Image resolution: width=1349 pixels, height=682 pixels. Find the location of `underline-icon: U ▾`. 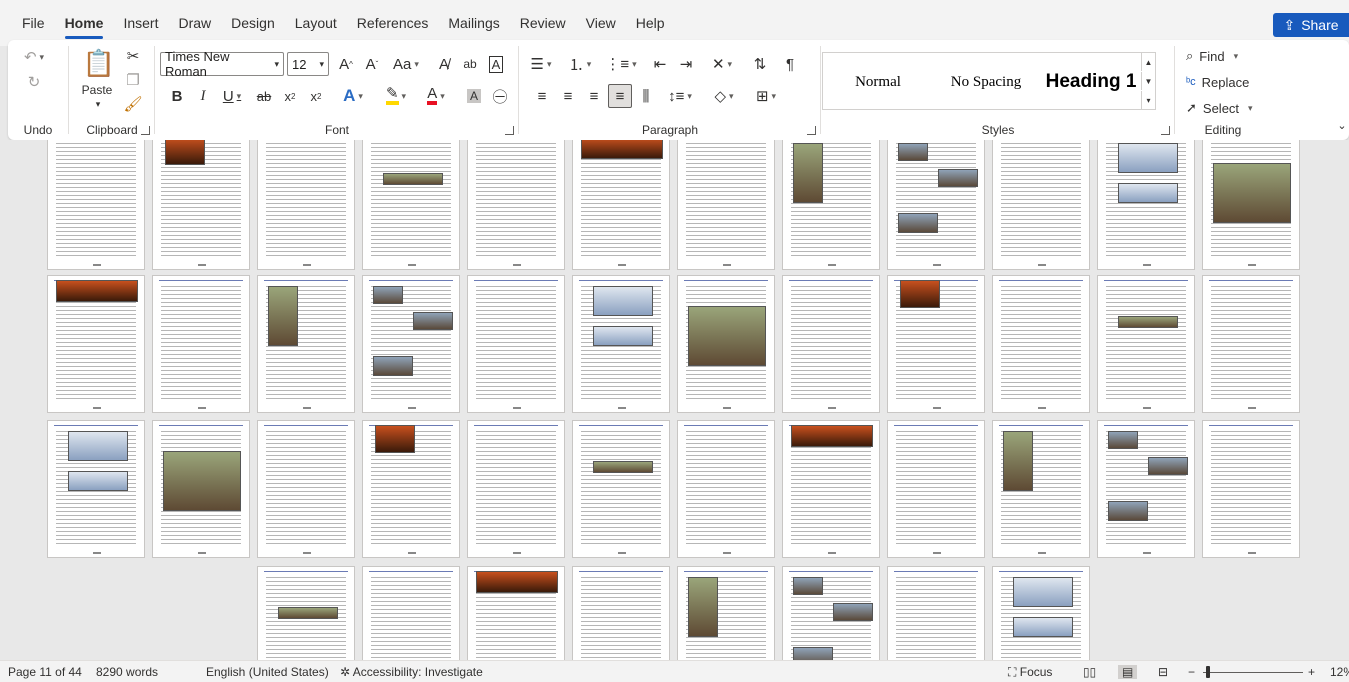

underline-icon: U ▾ is located at coordinates (232, 96).